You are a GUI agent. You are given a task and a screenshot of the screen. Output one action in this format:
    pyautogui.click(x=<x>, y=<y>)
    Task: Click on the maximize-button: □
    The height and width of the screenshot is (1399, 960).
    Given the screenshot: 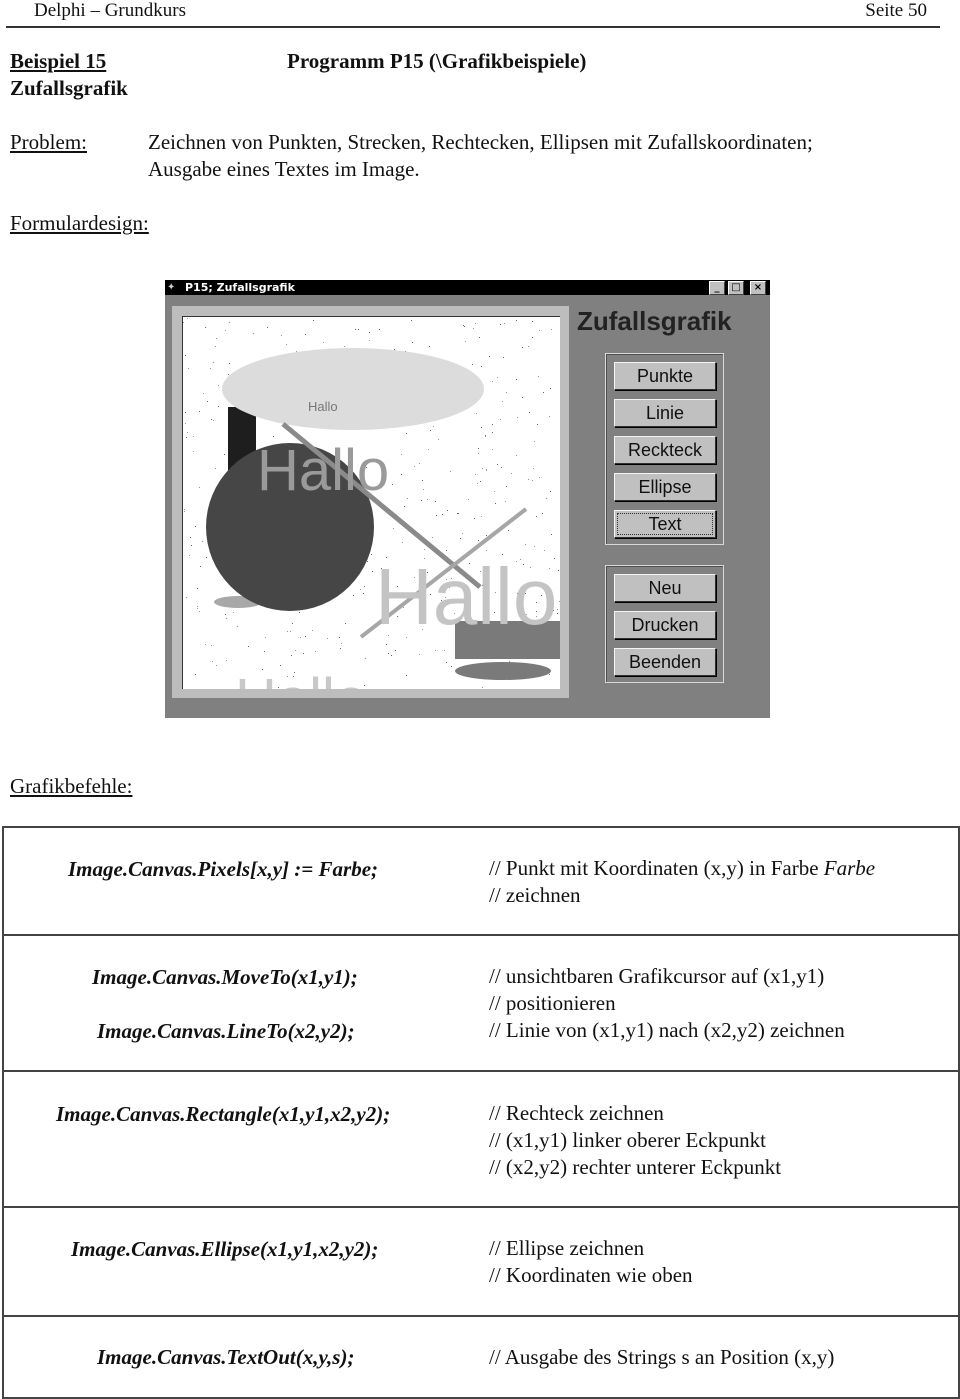 What is the action you would take?
    pyautogui.click(x=736, y=288)
    